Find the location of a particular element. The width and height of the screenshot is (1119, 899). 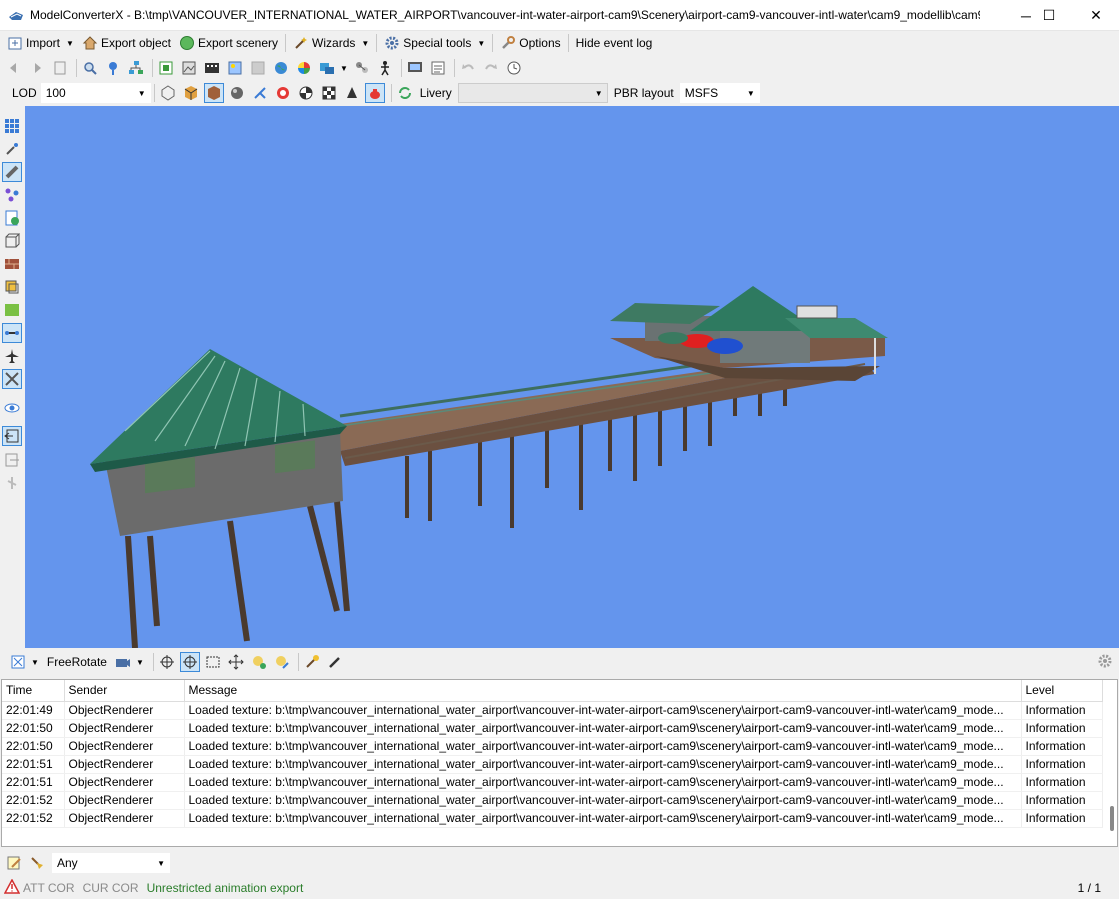

color-wheel-icon is located at coordinates (304, 68).